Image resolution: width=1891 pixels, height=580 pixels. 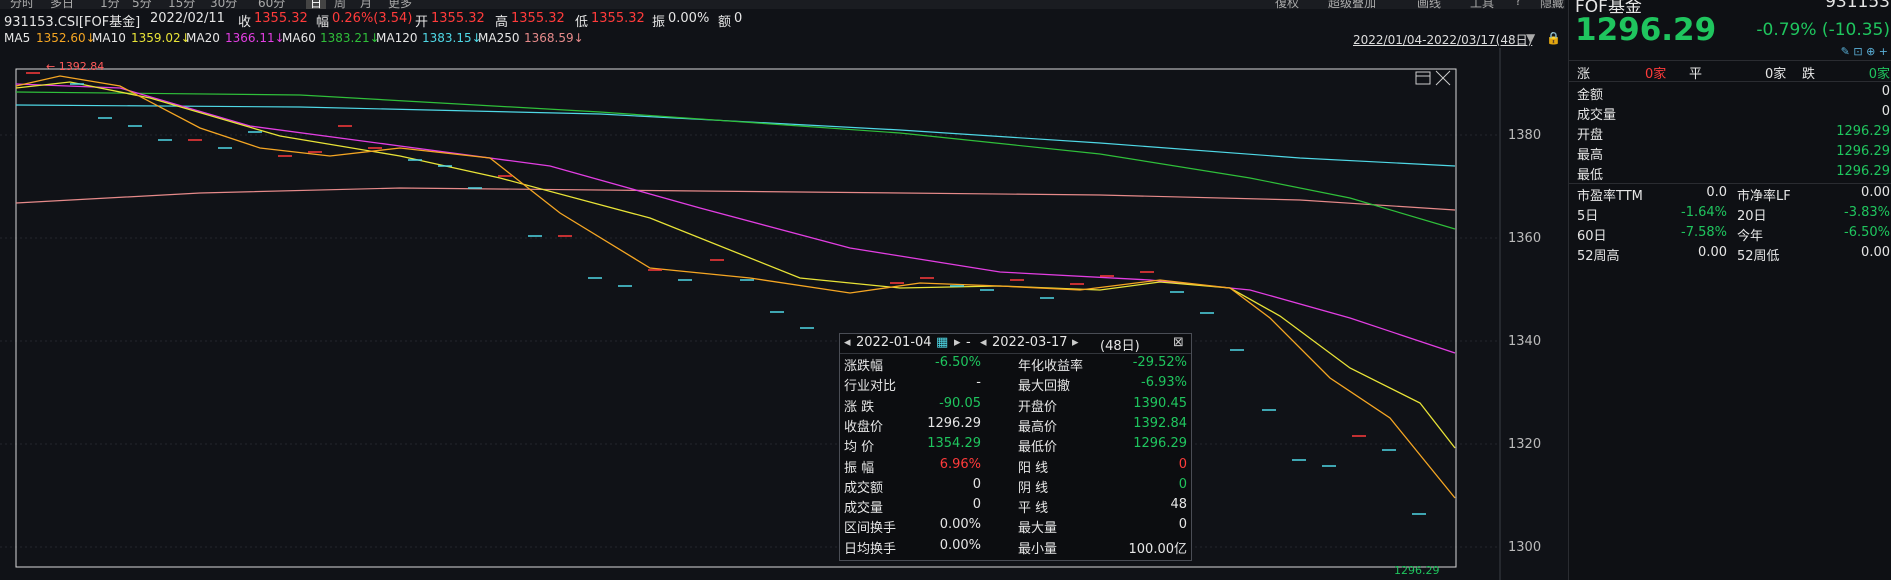 I want to click on stat-label: 行业对比, so click(x=870, y=387).